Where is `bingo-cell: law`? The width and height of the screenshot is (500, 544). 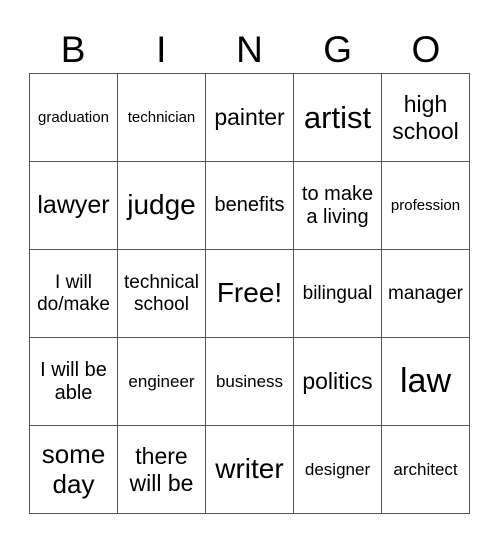 bingo-cell: law is located at coordinates (426, 382).